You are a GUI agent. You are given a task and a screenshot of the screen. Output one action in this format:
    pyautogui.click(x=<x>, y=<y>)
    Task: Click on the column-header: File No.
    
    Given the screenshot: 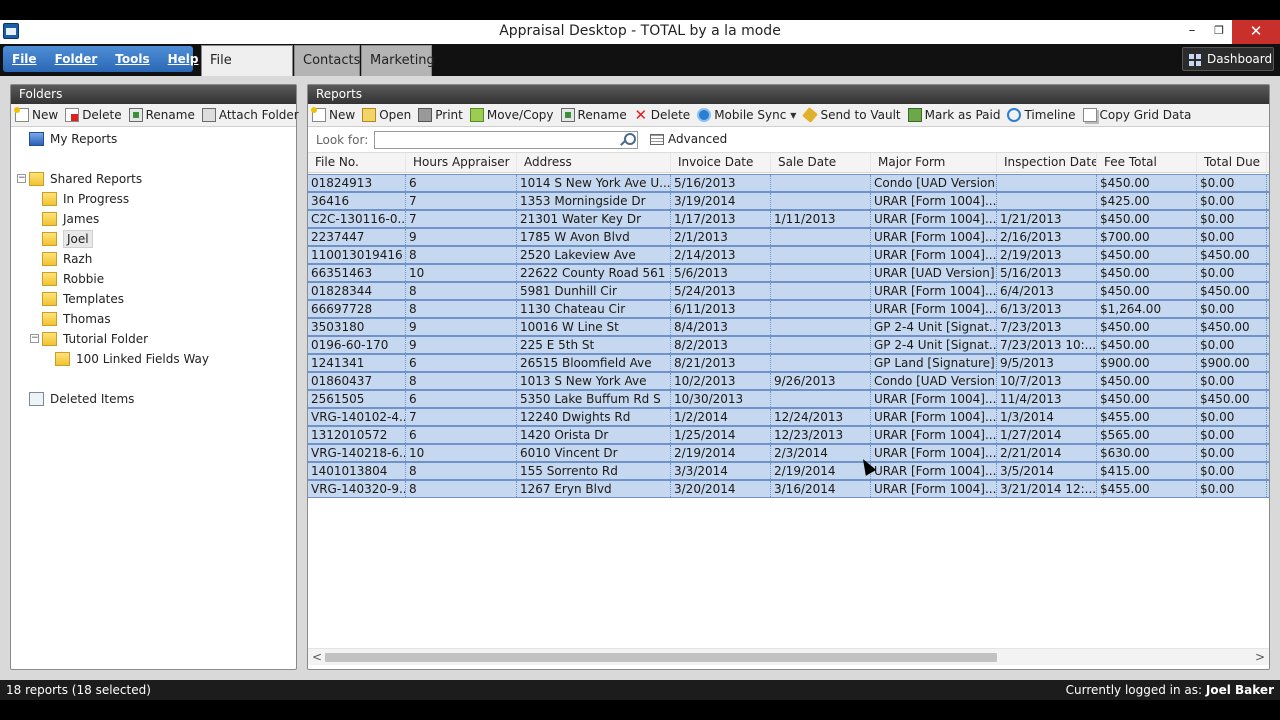 What is the action you would take?
    pyautogui.click(x=357, y=163)
    